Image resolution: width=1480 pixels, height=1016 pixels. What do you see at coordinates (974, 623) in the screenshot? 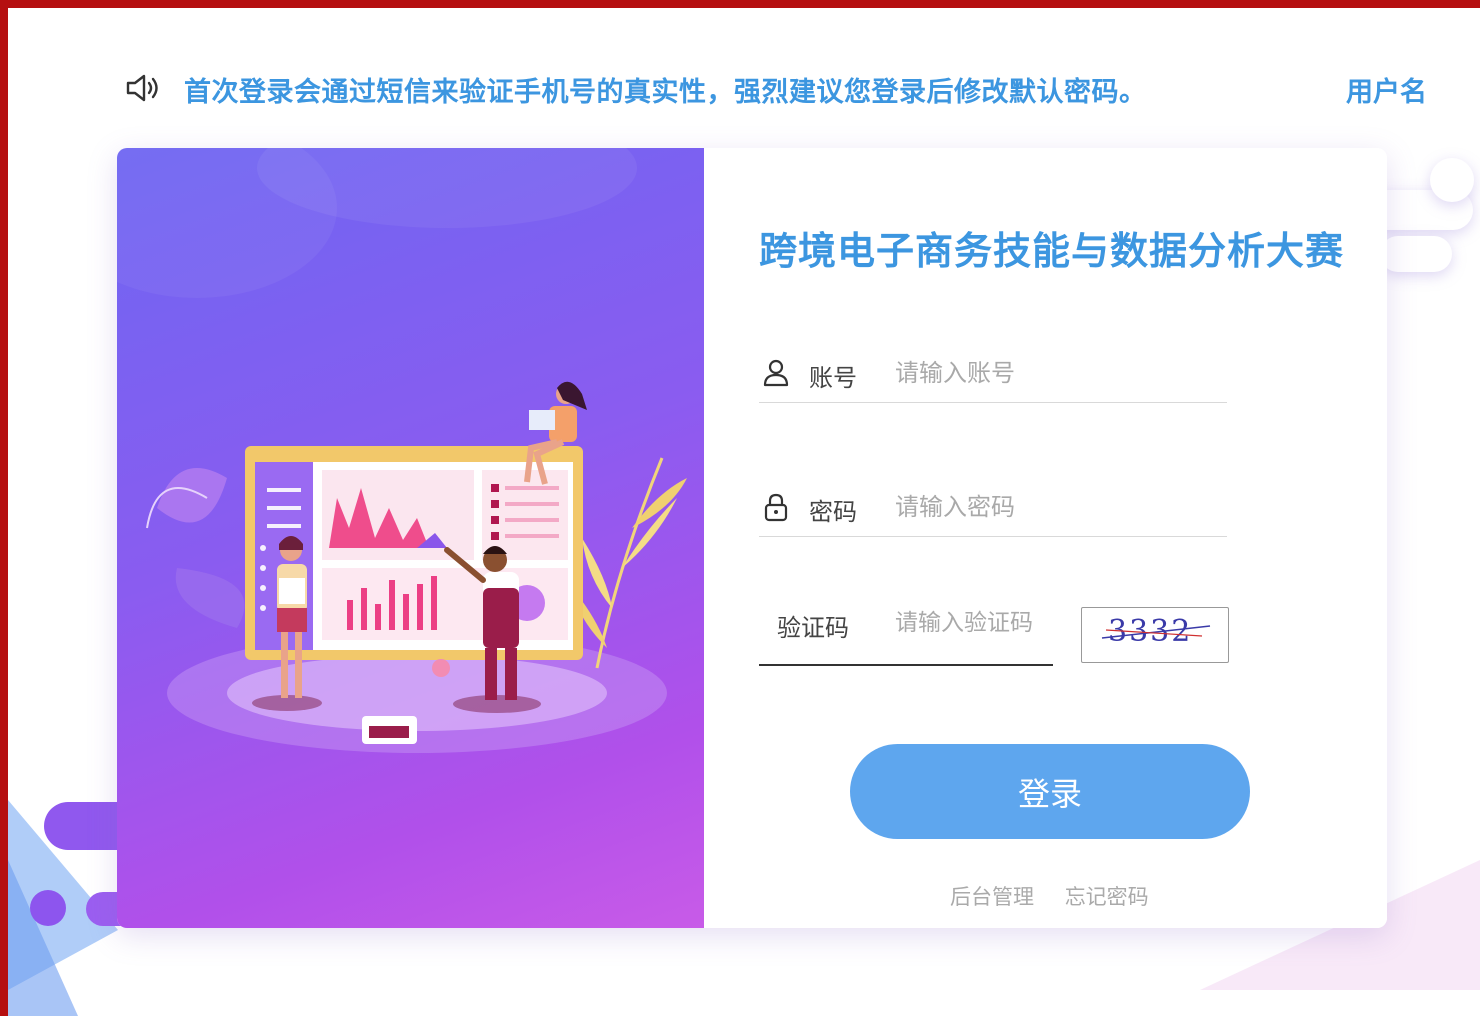
I see `captcha-input` at bounding box center [974, 623].